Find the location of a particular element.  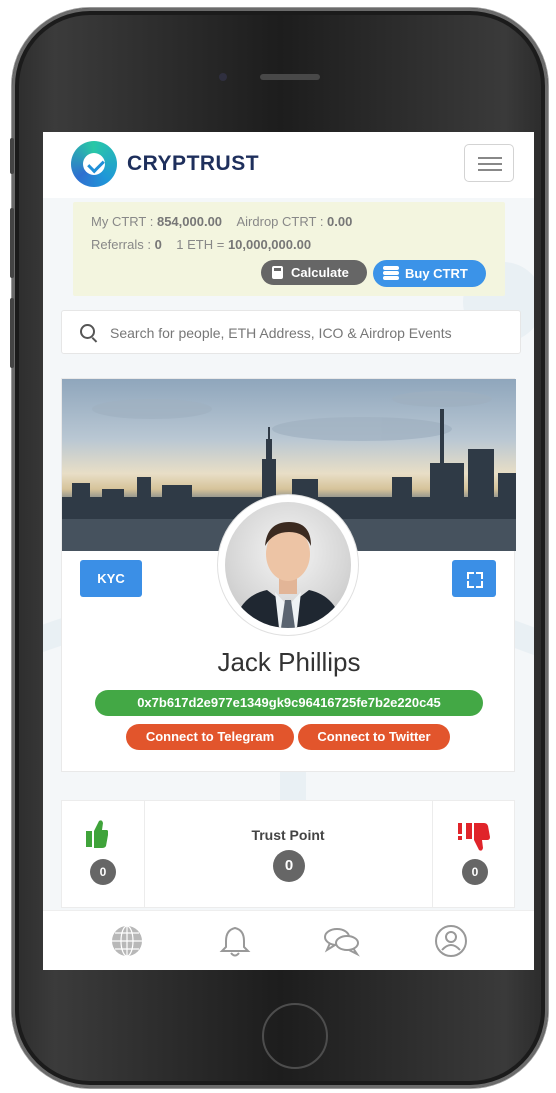

ctrt-balance-row: My CTRT : 854,000.00 Airdrop CTRT : 0.00 is located at coordinates (222, 221).